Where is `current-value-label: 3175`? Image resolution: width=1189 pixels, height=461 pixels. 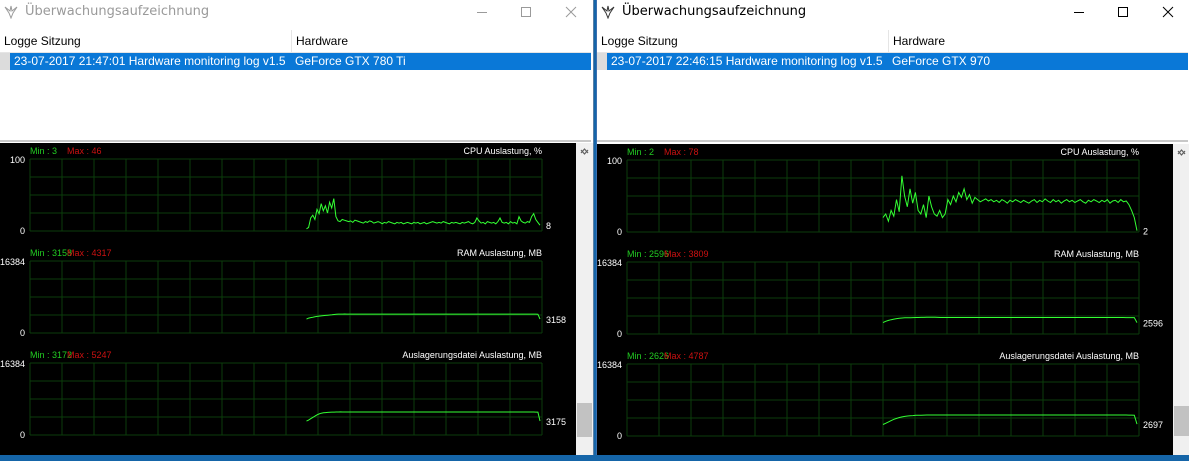 current-value-label: 3175 is located at coordinates (556, 422).